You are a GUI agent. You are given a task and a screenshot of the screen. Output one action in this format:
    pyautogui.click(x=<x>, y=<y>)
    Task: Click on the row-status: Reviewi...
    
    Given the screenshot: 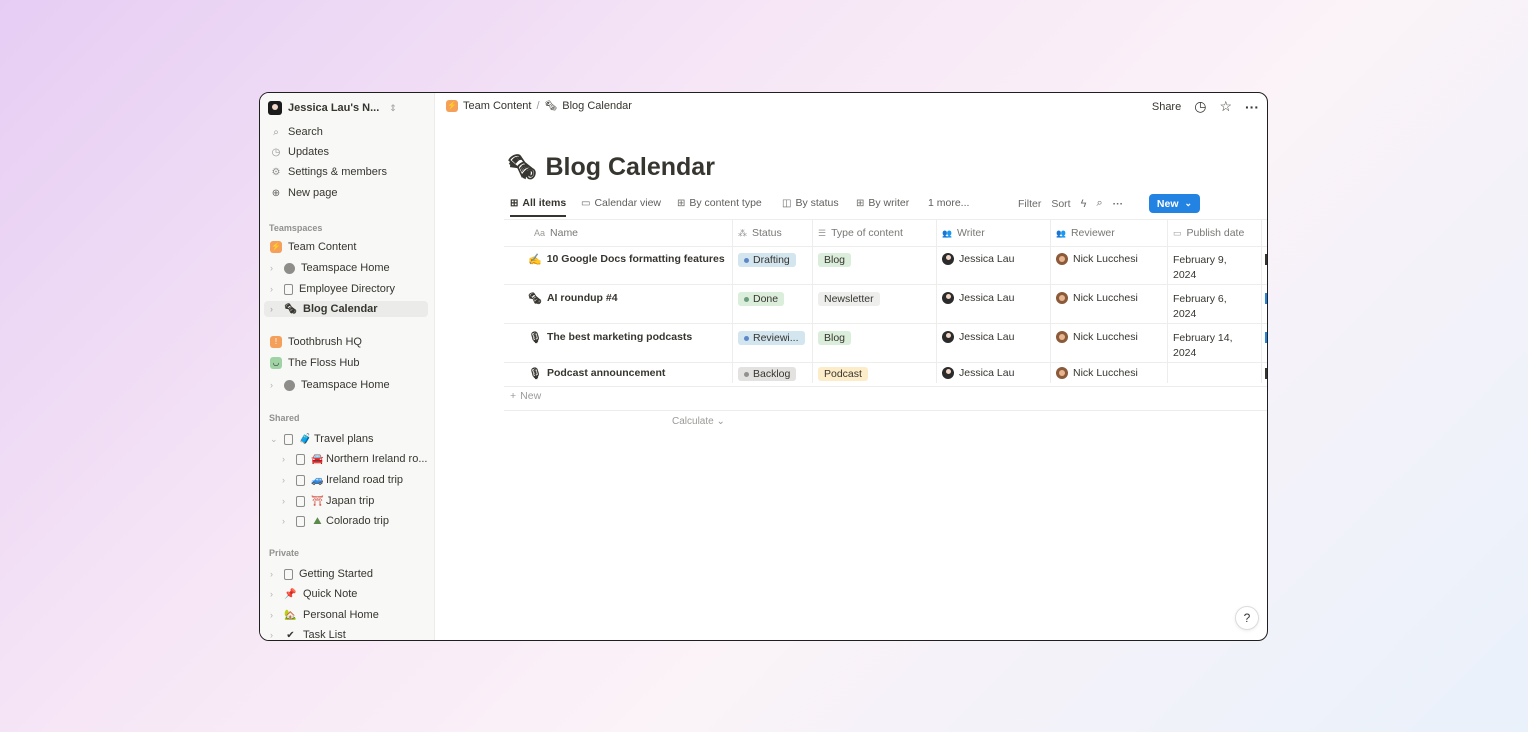 What is the action you would take?
    pyautogui.click(x=768, y=338)
    